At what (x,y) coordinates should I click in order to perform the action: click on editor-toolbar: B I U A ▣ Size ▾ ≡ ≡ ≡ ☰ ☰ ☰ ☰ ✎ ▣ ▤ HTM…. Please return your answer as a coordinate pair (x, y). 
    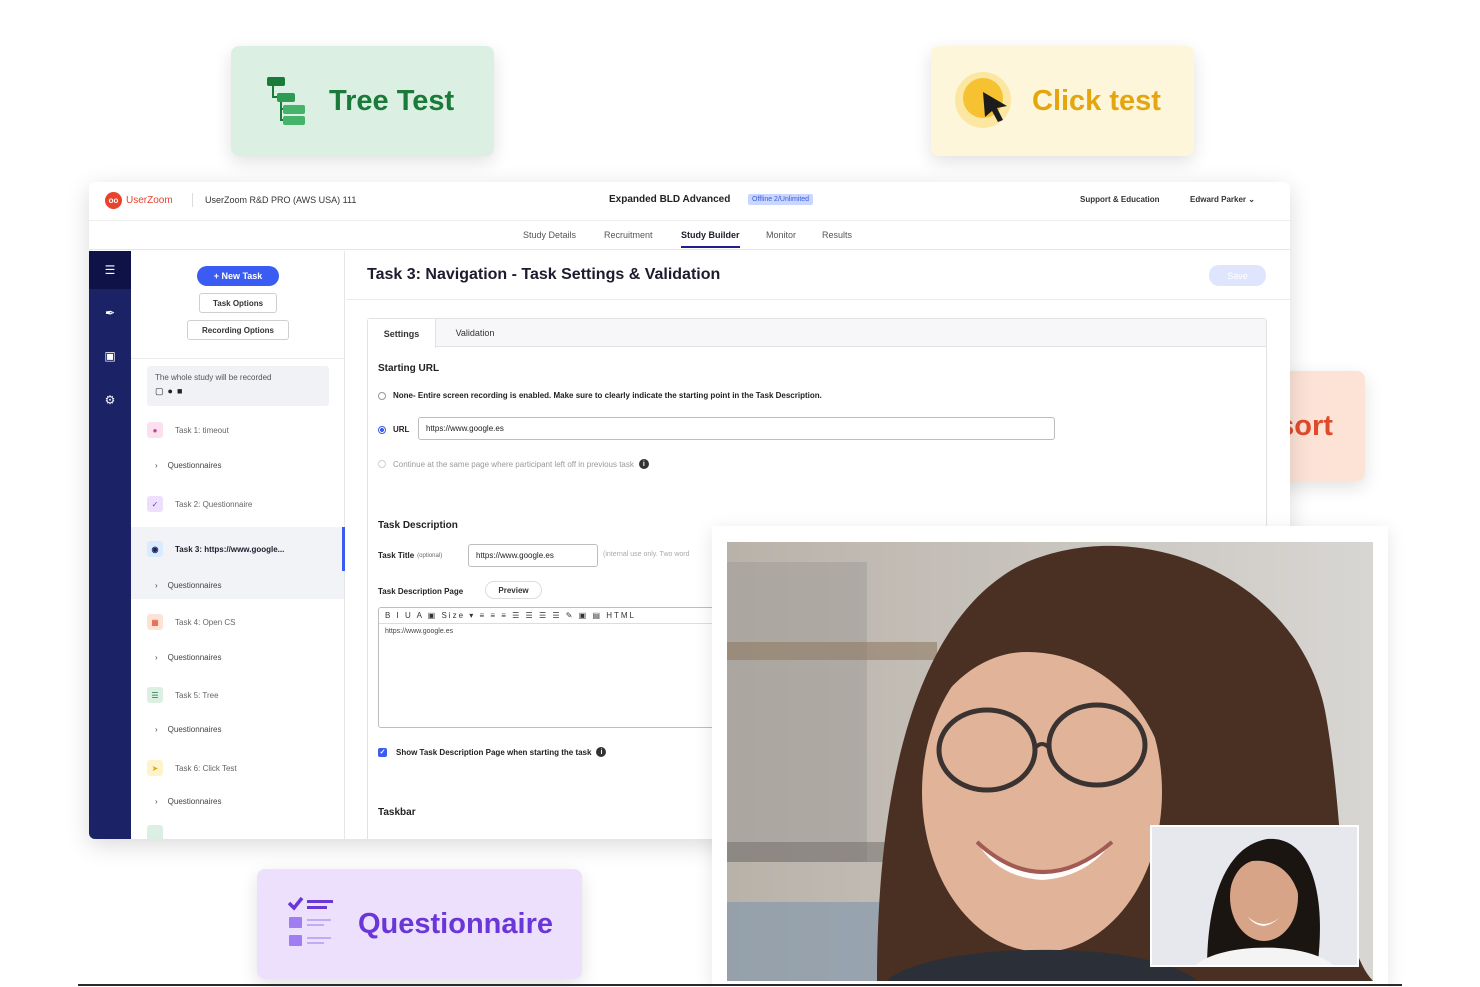
    Looking at the image, I should click on (558, 616).